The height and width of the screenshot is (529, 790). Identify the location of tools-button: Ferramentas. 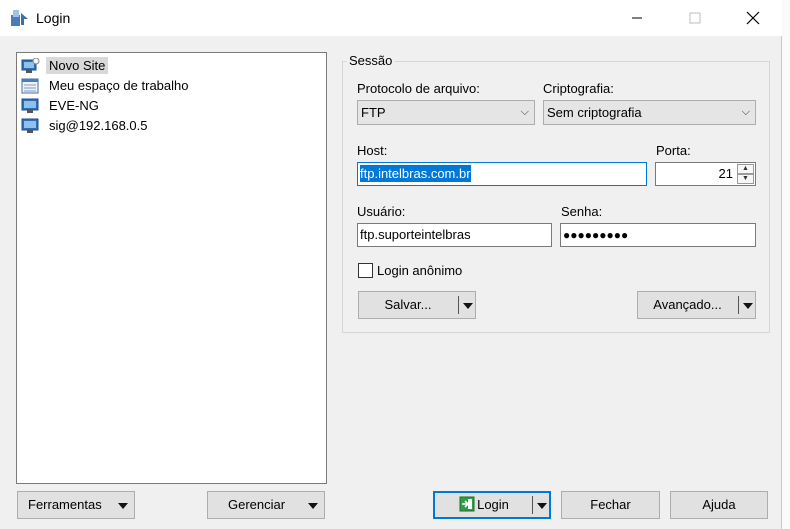
(76, 505).